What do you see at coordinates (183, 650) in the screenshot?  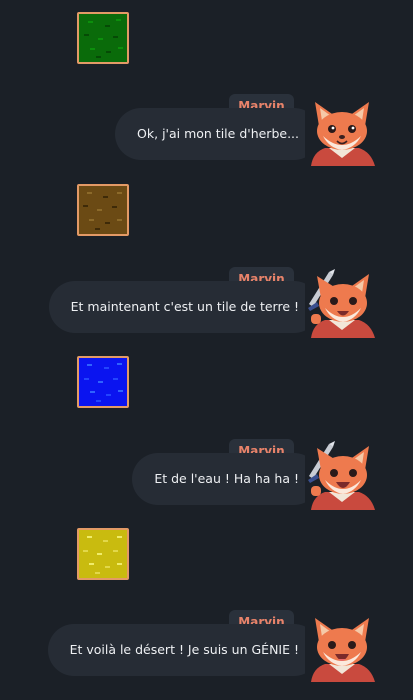 I see `chat-message-bubble: Et voilà le désert ! Je suis un GÉNIE !` at bounding box center [183, 650].